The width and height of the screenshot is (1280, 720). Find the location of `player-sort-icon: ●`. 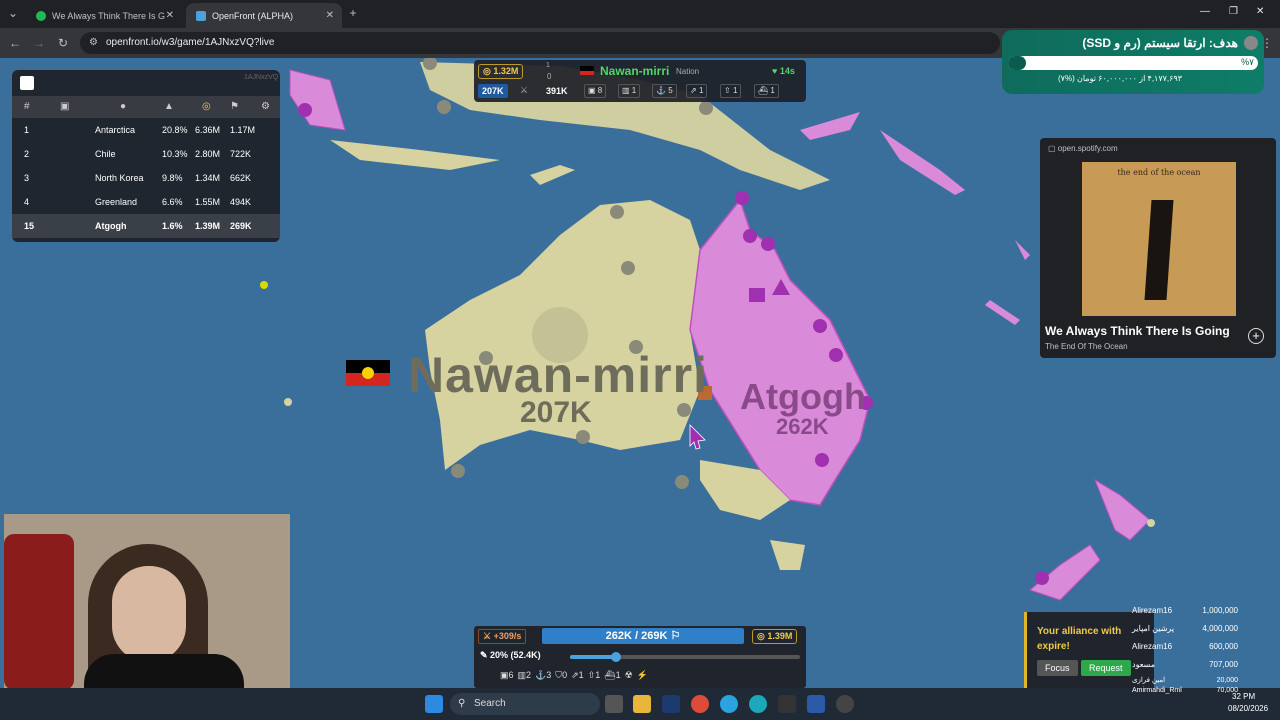

player-sort-icon: ● is located at coordinates (123, 106).